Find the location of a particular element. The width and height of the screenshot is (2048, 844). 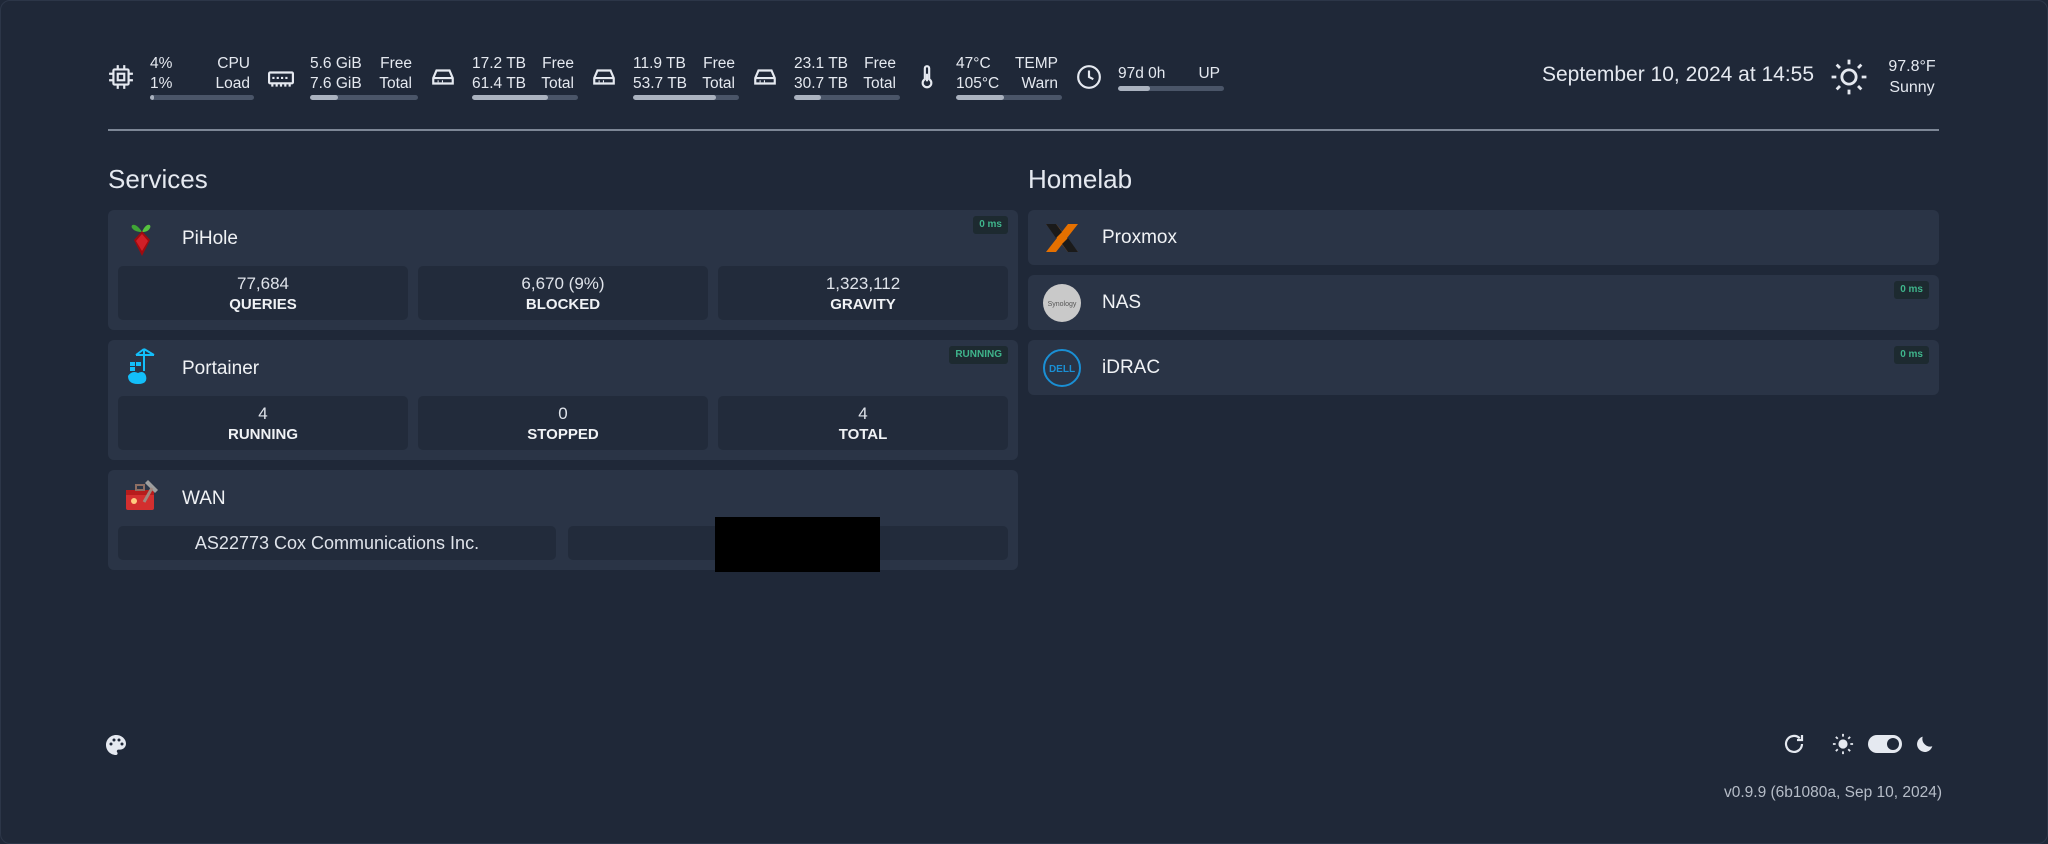

palette-icon is located at coordinates (116, 745).